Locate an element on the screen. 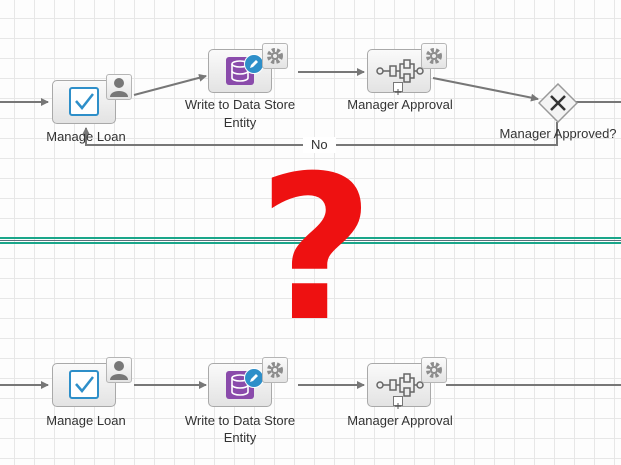 This screenshot has height=465, width=621. manage-loan-label: Manage Loan is located at coordinates (86, 136).